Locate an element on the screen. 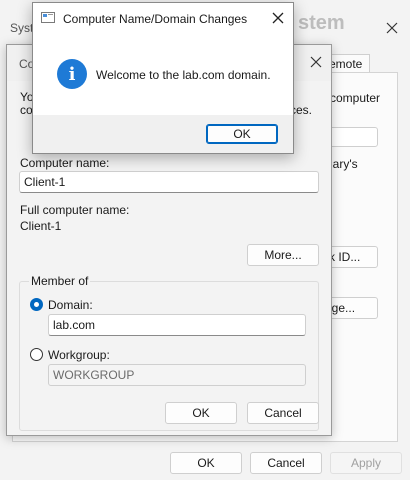  domain-radio is located at coordinates (36, 304).